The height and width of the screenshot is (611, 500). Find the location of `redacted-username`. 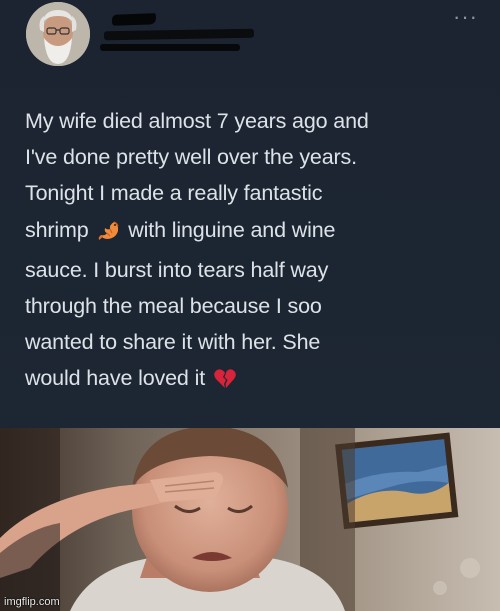

redacted-username is located at coordinates (179, 34).